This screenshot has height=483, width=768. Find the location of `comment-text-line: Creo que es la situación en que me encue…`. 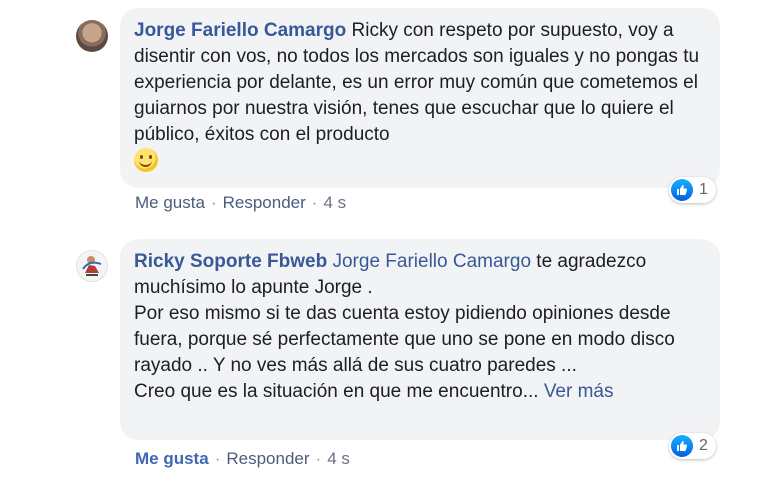

comment-text-line: Creo que es la situación en que me encue… is located at coordinates (336, 391).